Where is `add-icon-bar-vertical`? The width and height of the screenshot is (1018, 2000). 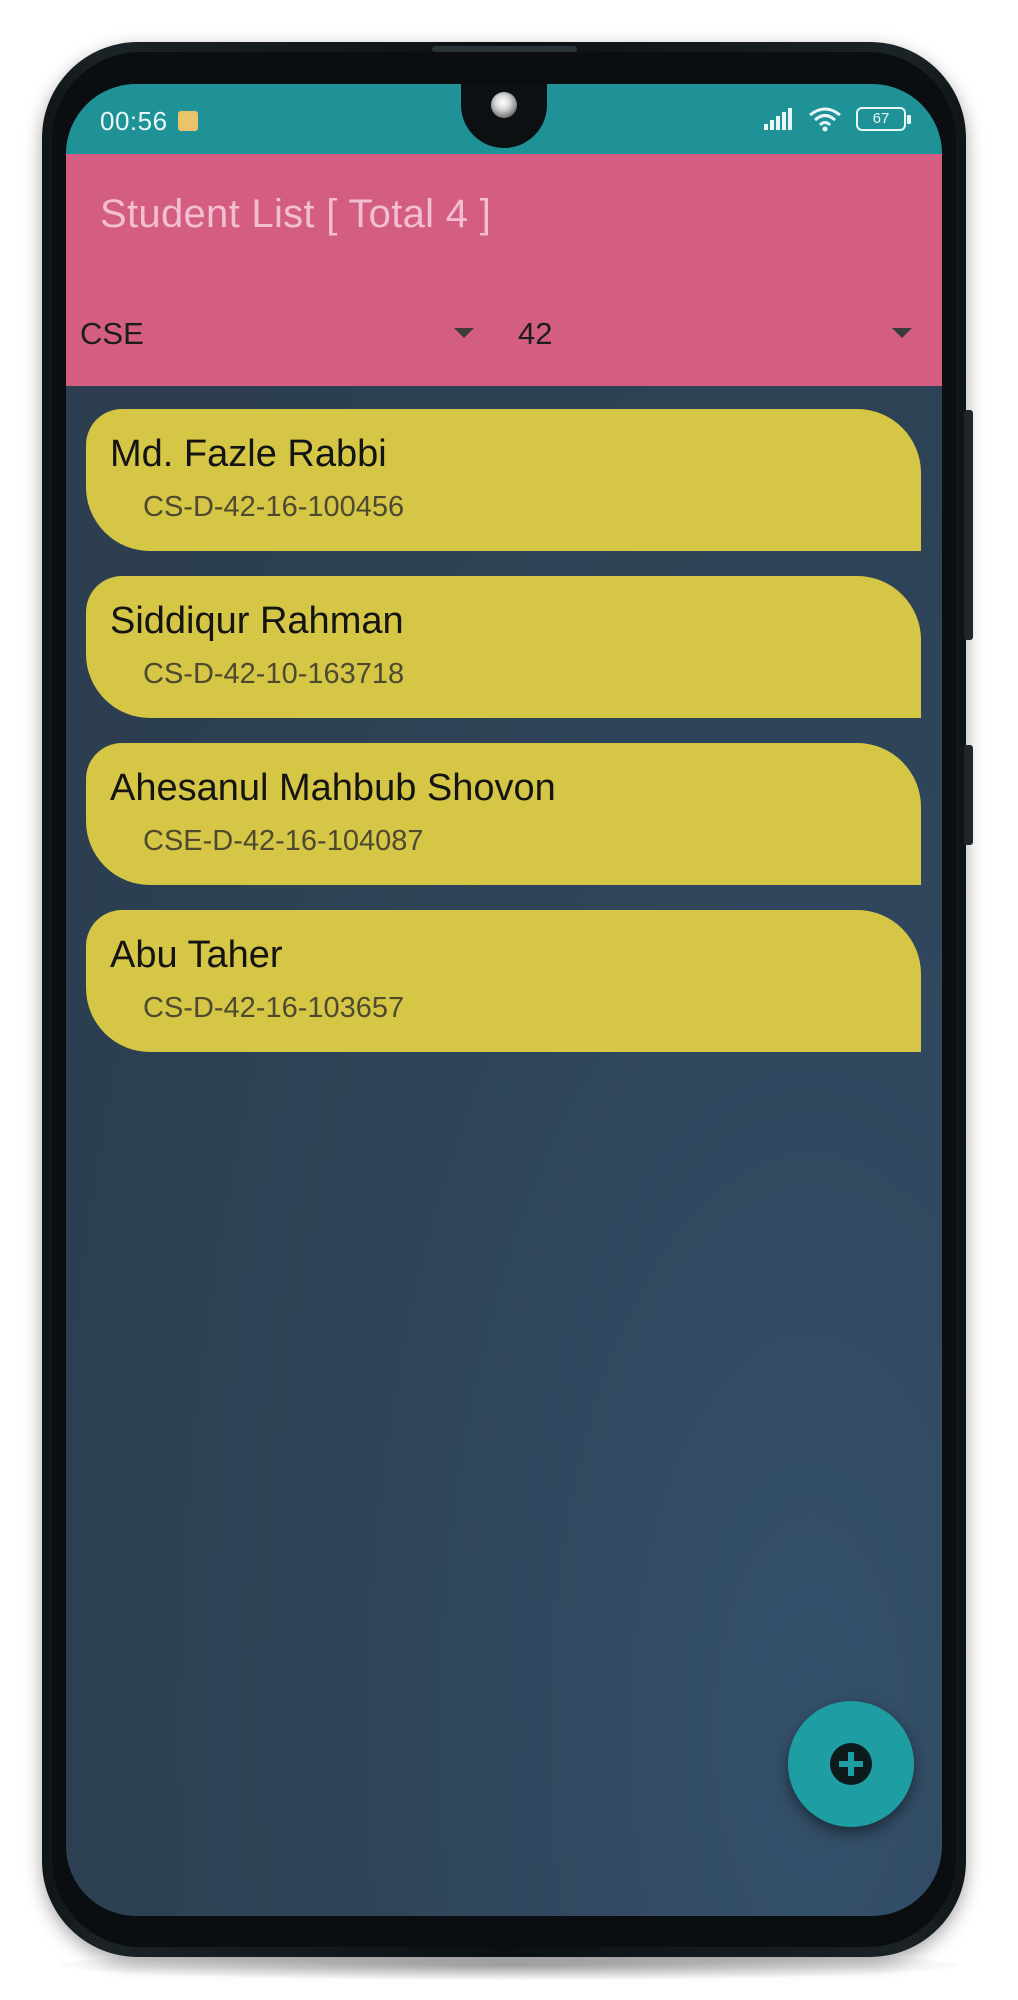
add-icon-bar-vertical is located at coordinates (851, 1764).